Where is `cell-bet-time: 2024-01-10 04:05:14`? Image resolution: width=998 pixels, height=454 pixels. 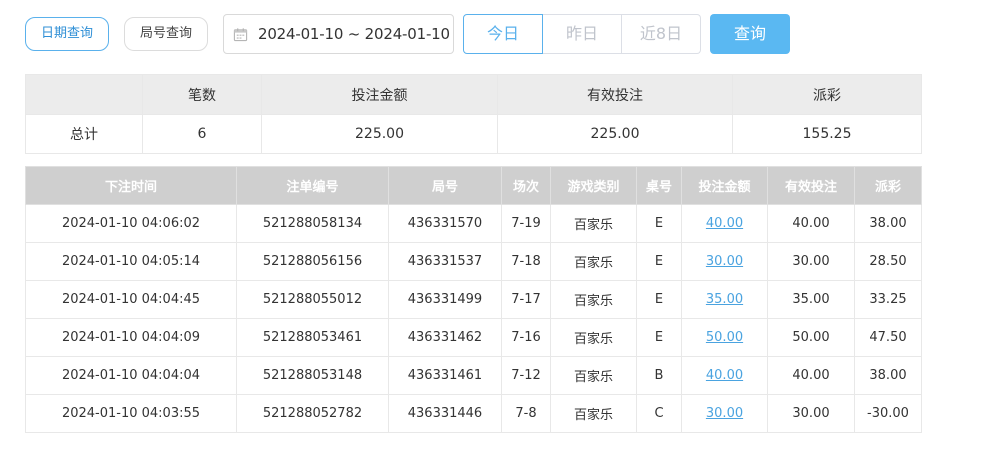
cell-bet-time: 2024-01-10 04:05:14 is located at coordinates (131, 261).